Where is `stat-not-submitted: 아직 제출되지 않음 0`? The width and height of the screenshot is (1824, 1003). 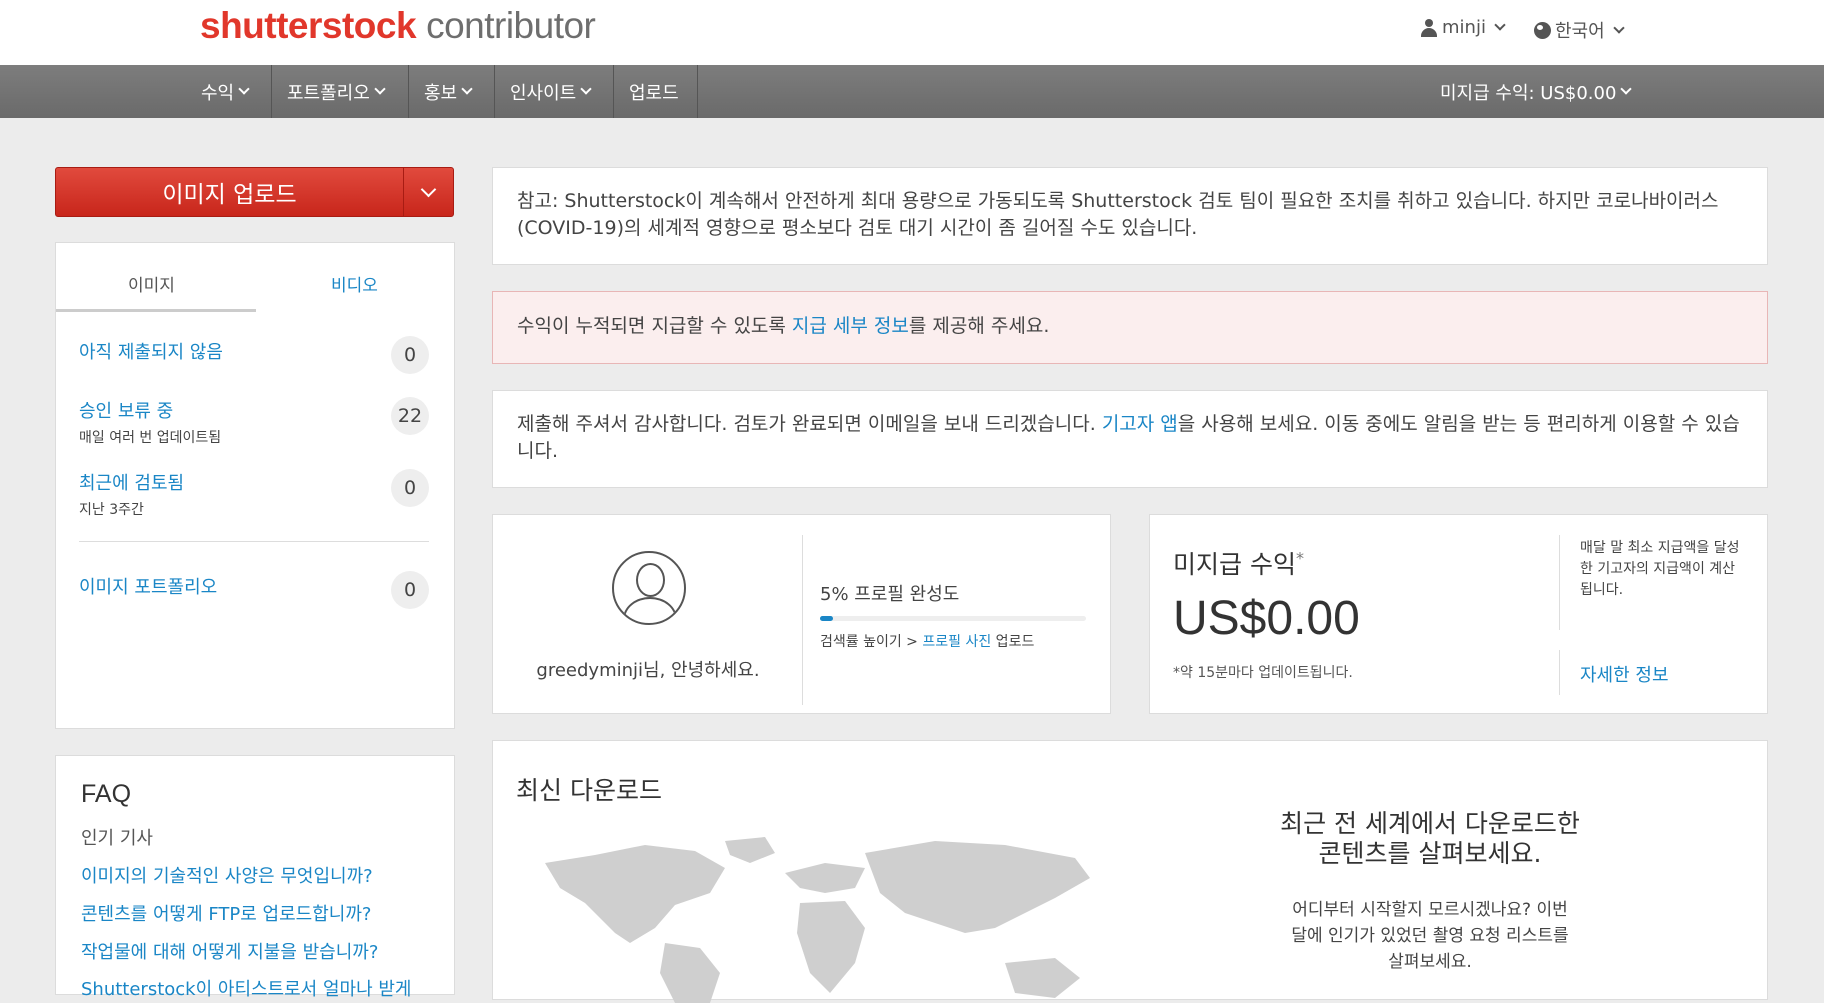 stat-not-submitted: 아직 제출되지 않음 0 is located at coordinates (254, 355).